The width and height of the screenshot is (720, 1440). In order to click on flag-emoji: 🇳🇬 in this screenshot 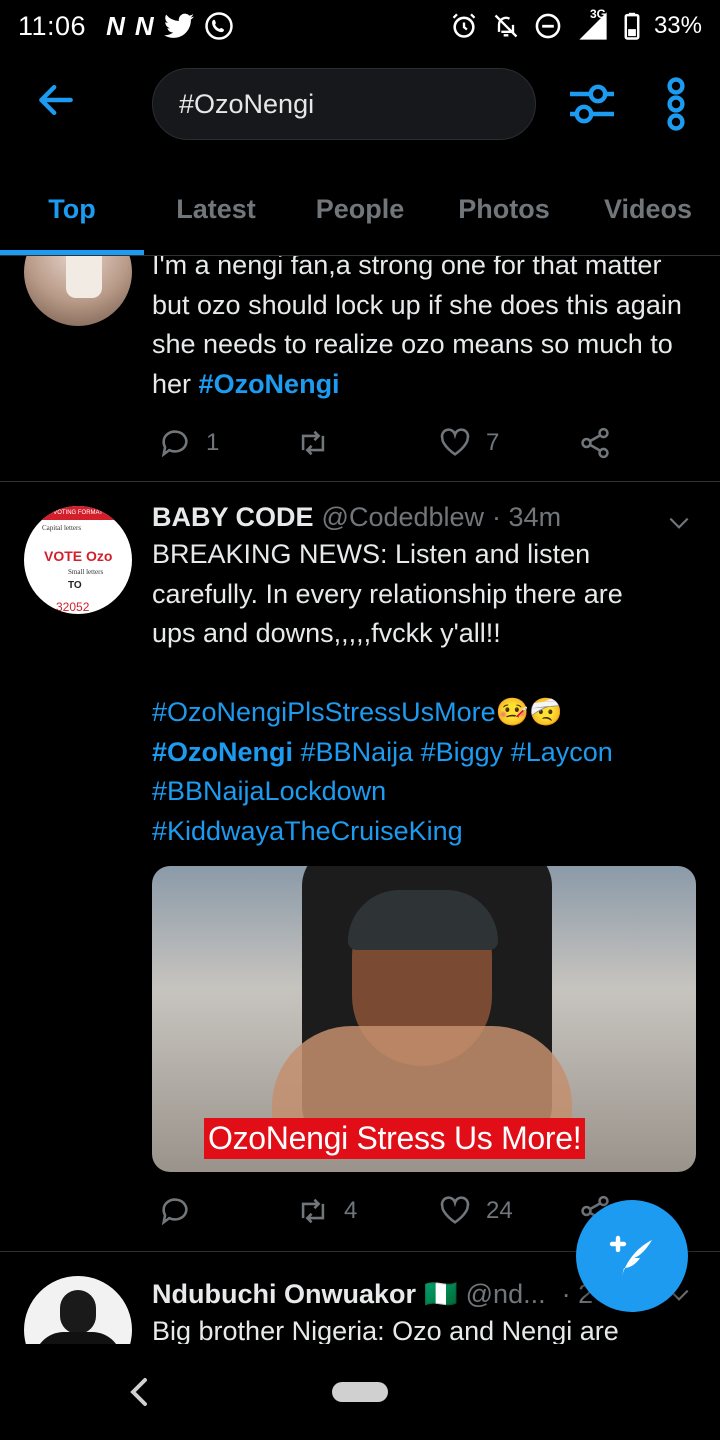, I will do `click(441, 1294)`.